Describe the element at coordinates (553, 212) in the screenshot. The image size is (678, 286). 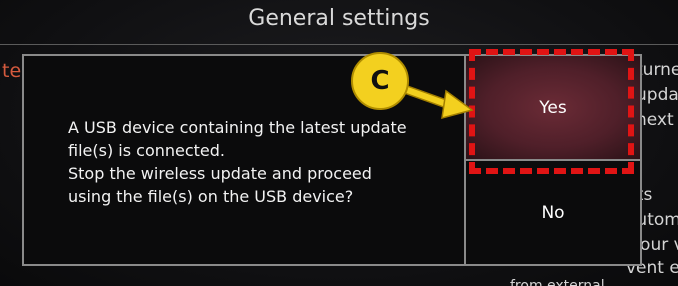
I see `no-button: No` at that location.